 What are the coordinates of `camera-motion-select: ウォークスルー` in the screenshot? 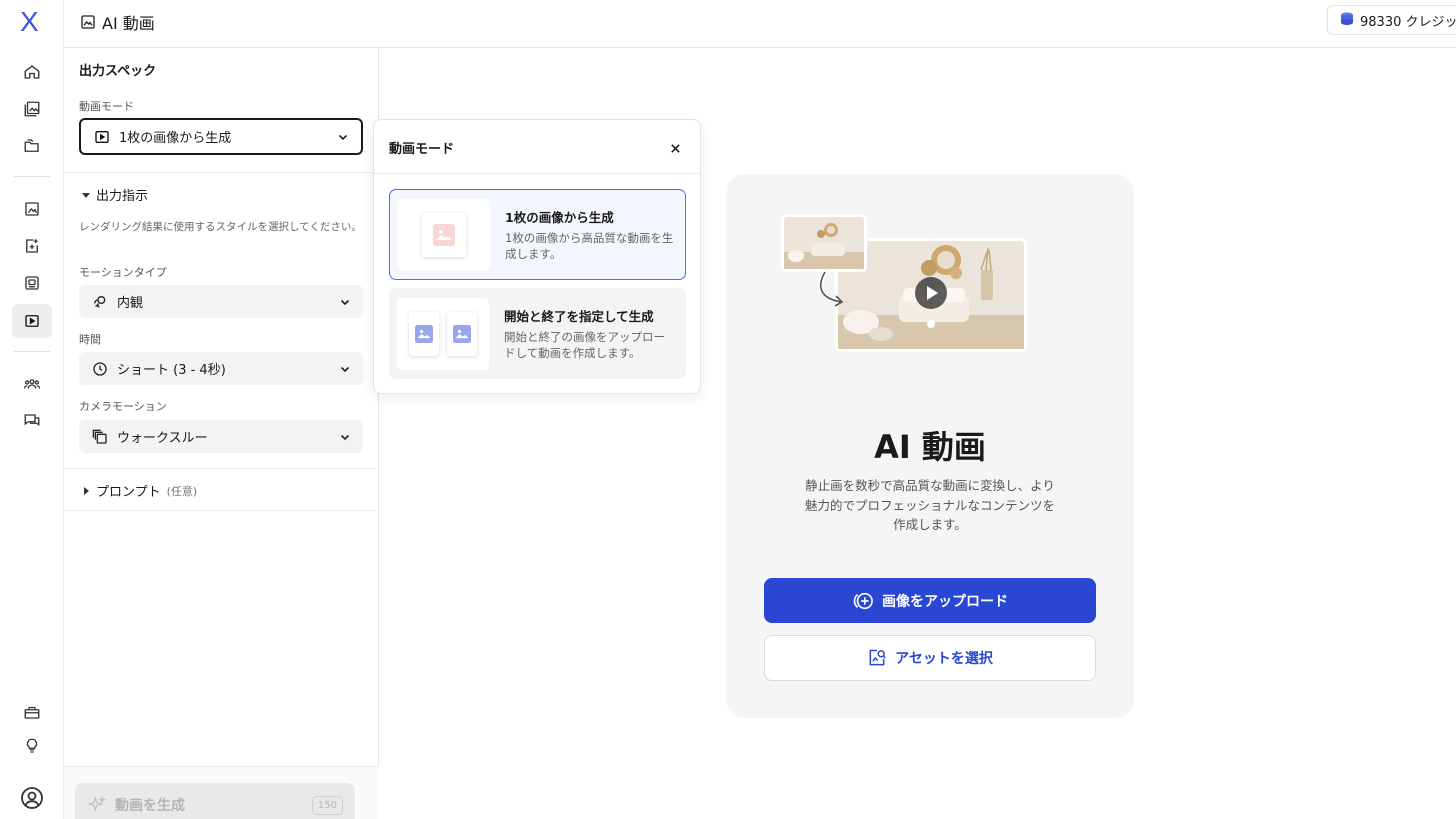 It's located at (221, 436).